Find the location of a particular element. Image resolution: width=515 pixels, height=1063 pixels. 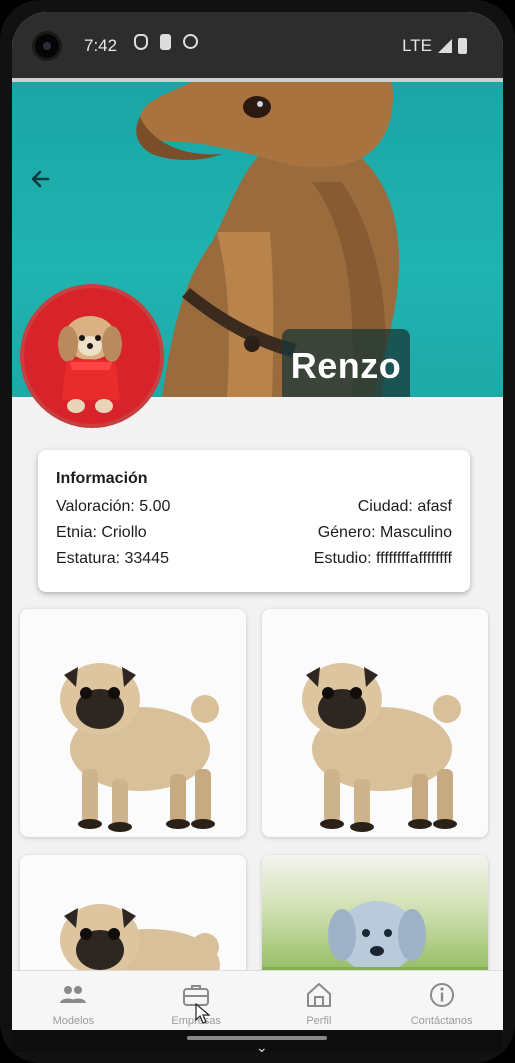

info-row: Valoración: 5.00 Ciudad: afasf is located at coordinates (254, 507).